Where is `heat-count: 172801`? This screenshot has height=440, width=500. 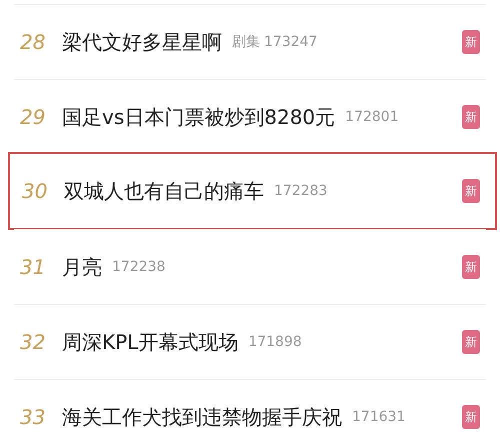 heat-count: 172801 is located at coordinates (372, 117).